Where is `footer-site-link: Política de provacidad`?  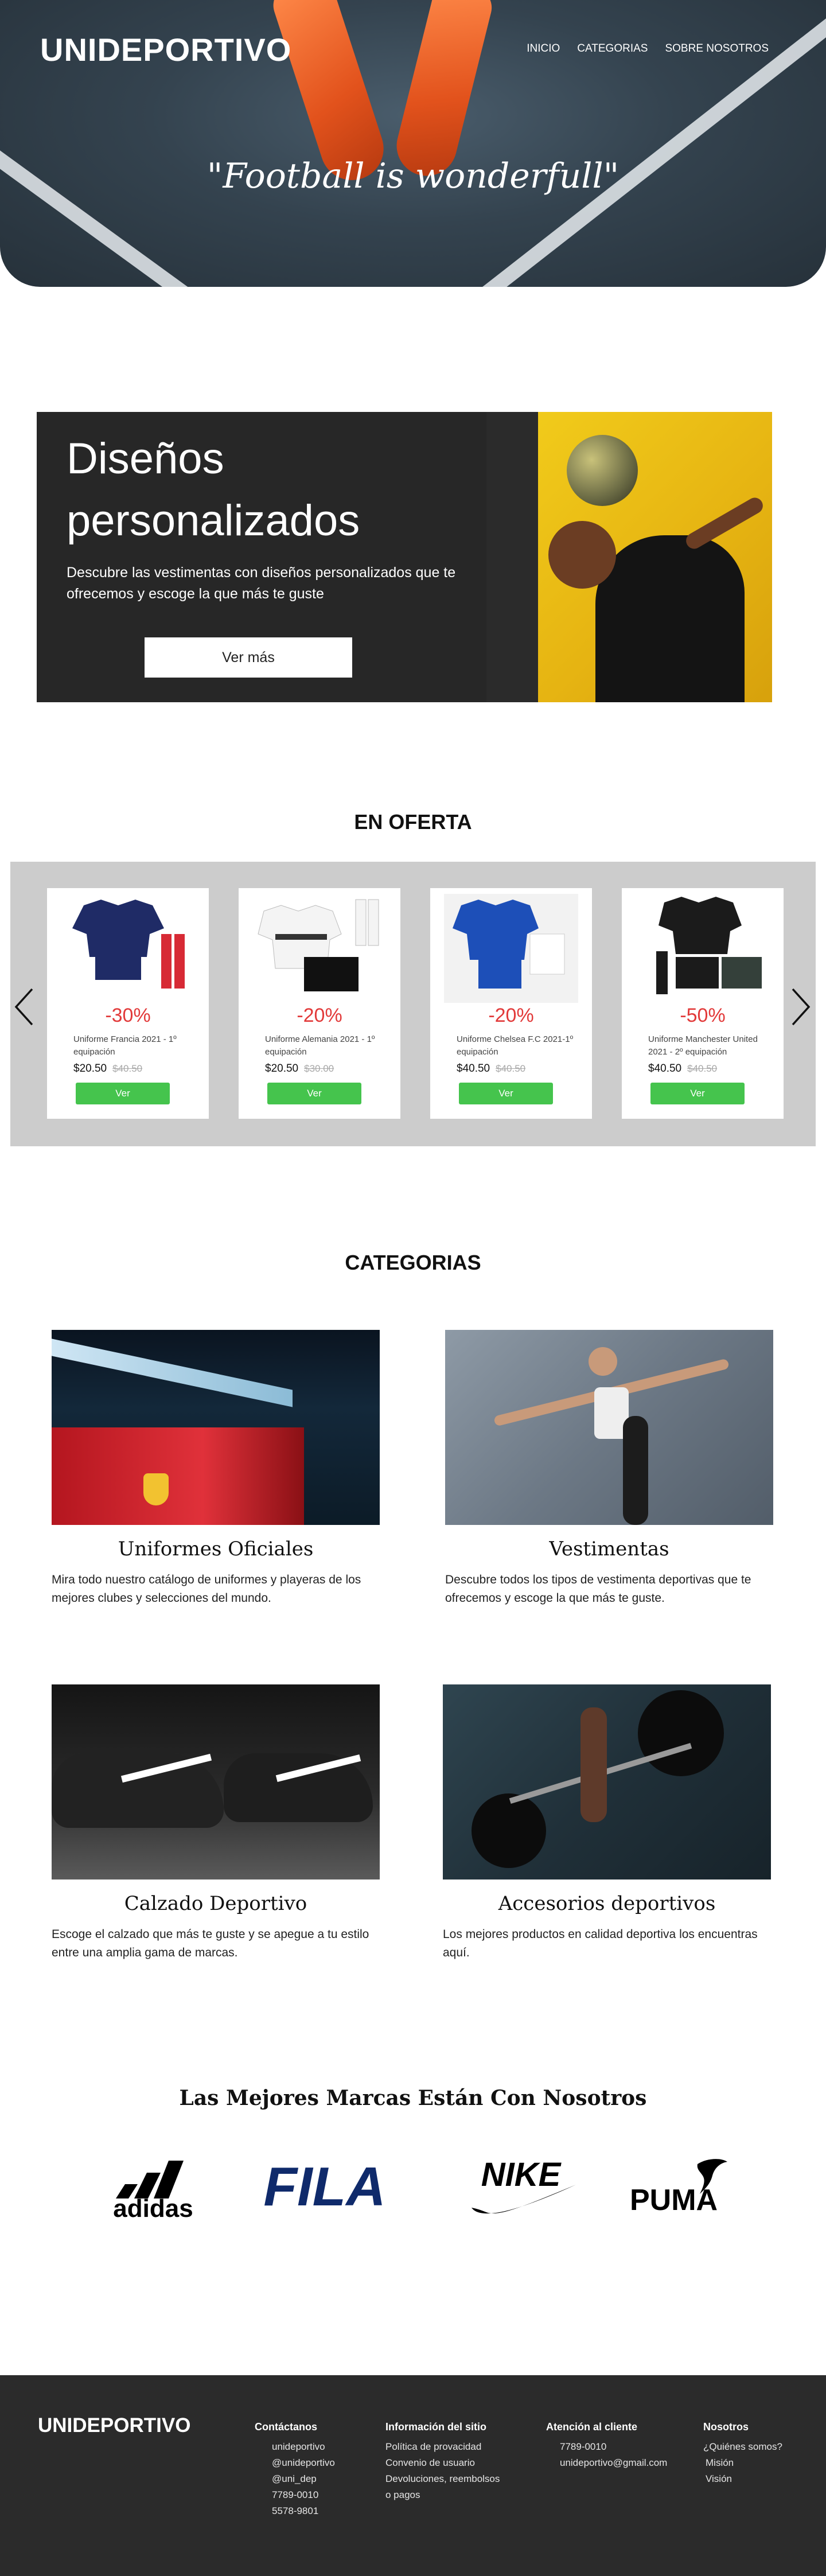
footer-site-link: Política de provacidad is located at coordinates (442, 2447).